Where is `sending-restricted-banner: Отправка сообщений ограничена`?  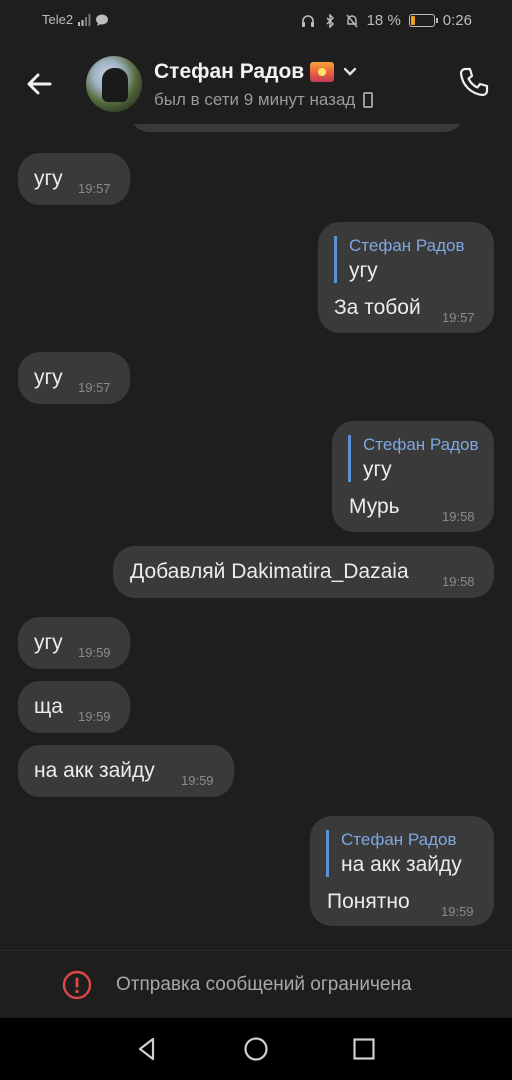
sending-restricted-banner: Отправка сообщений ограничена is located at coordinates (256, 984).